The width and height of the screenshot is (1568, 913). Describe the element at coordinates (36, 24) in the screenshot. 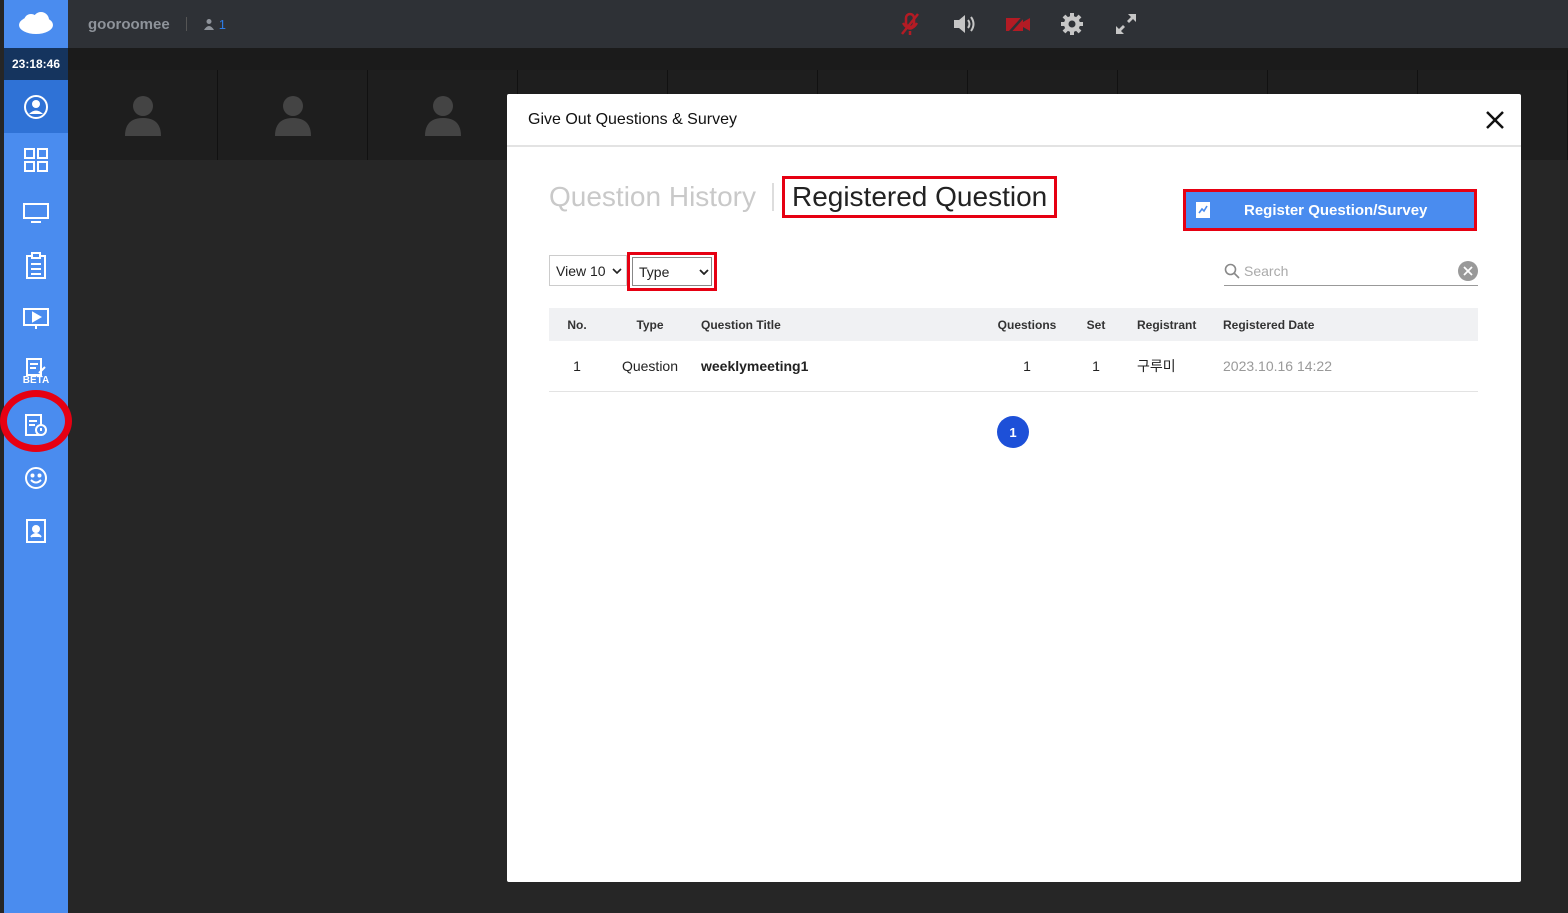

I see `logo-cloud-icon` at that location.